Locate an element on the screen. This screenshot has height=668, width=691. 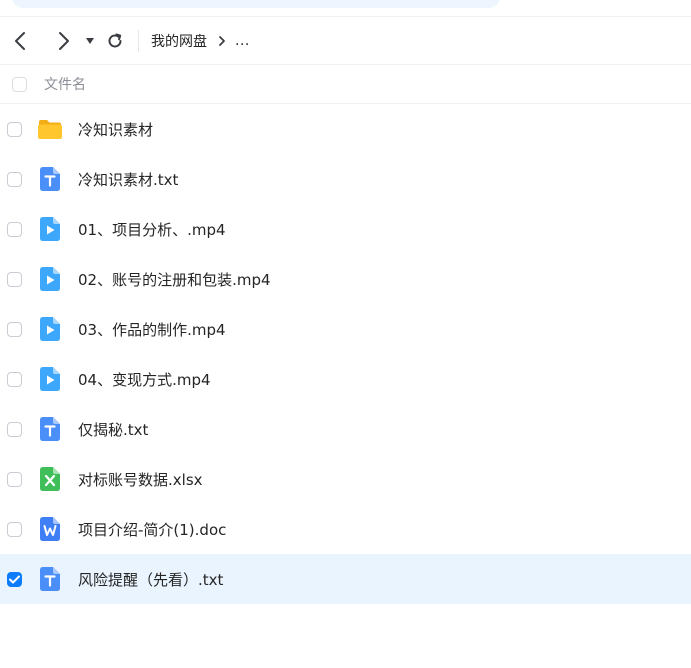
breadcrumb-root: 我的网盘 is located at coordinates (179, 41).